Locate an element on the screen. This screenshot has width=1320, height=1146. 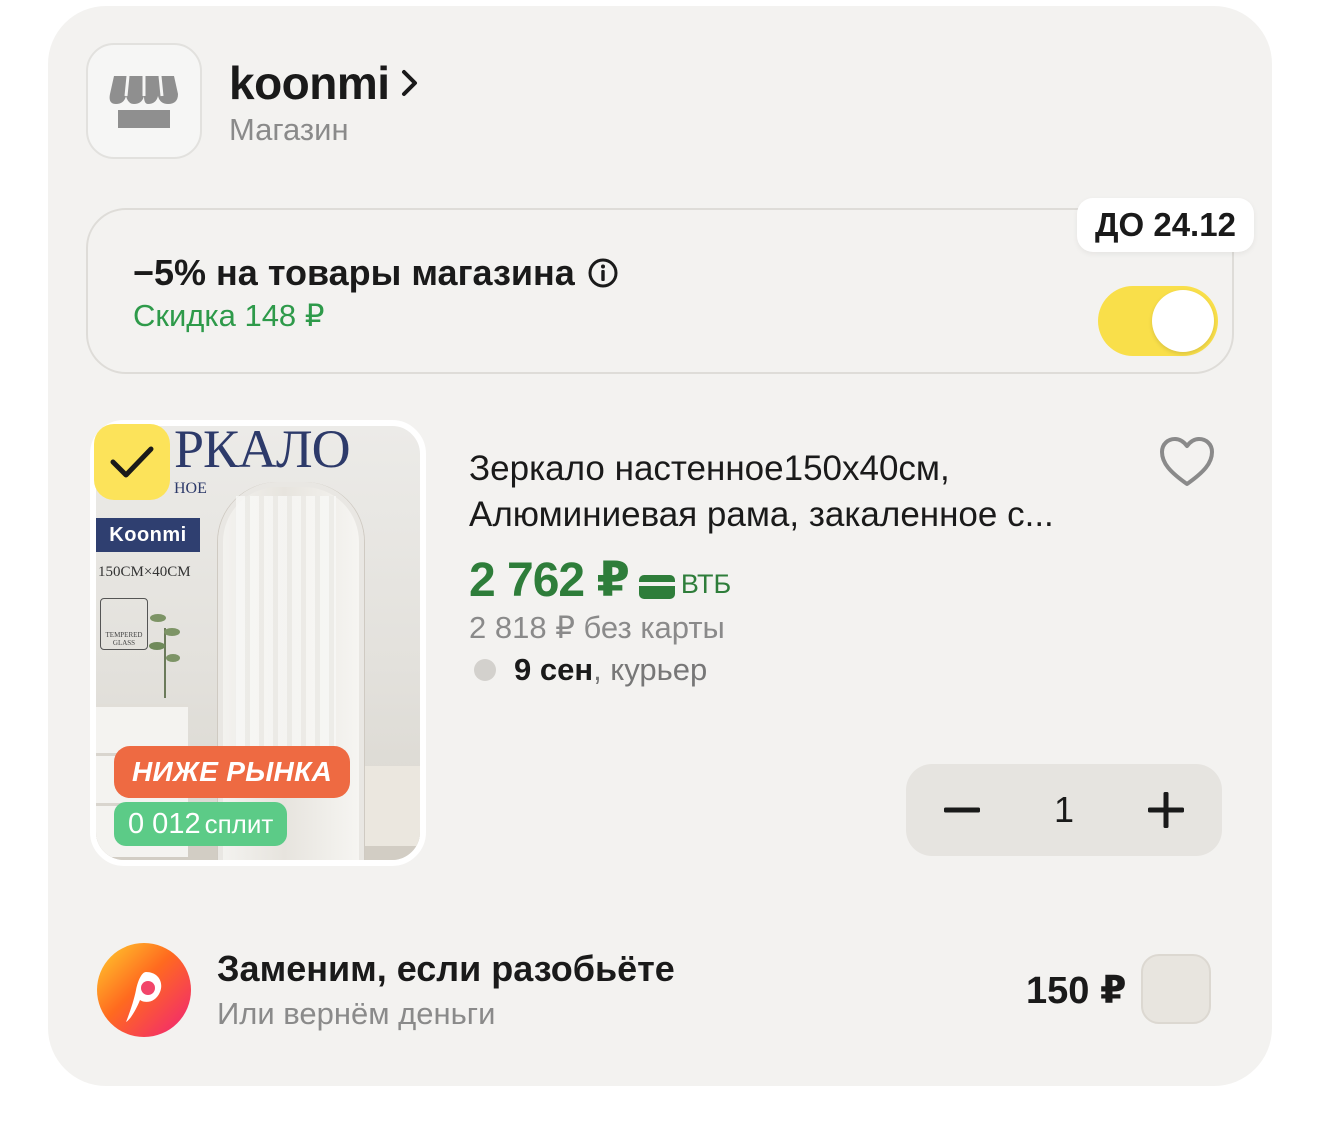
image-subheading: НОЕ is located at coordinates (190, 488).